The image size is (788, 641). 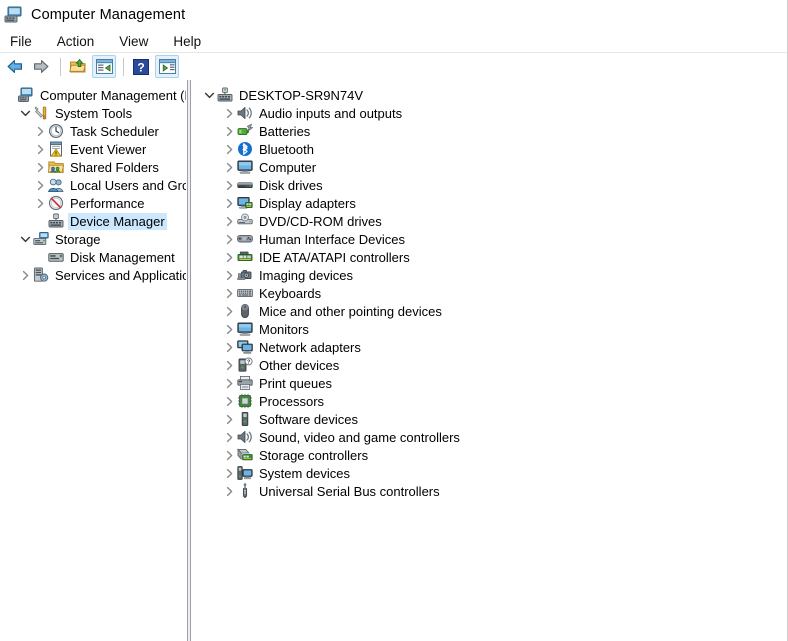 What do you see at coordinates (25, 41) in the screenshot?
I see `menu-file: File` at bounding box center [25, 41].